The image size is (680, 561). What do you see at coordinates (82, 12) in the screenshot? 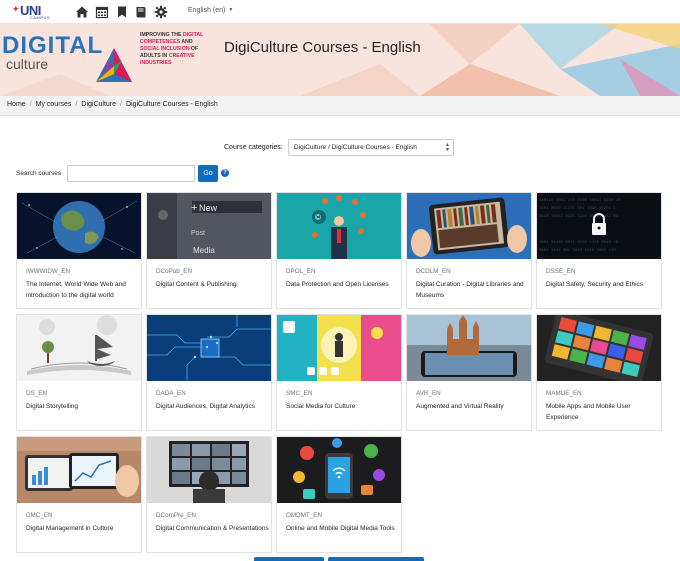
I see `home-icon` at bounding box center [82, 12].